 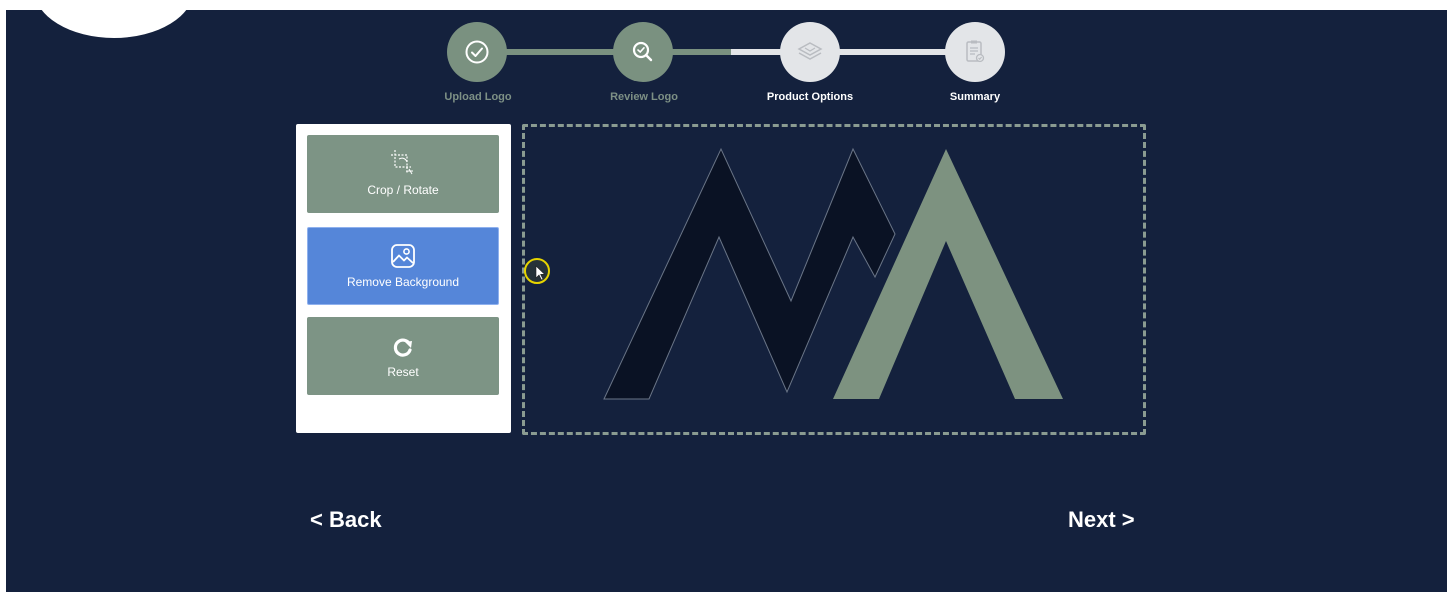 I want to click on crop-rotate-label: Crop / Rotate, so click(x=403, y=190).